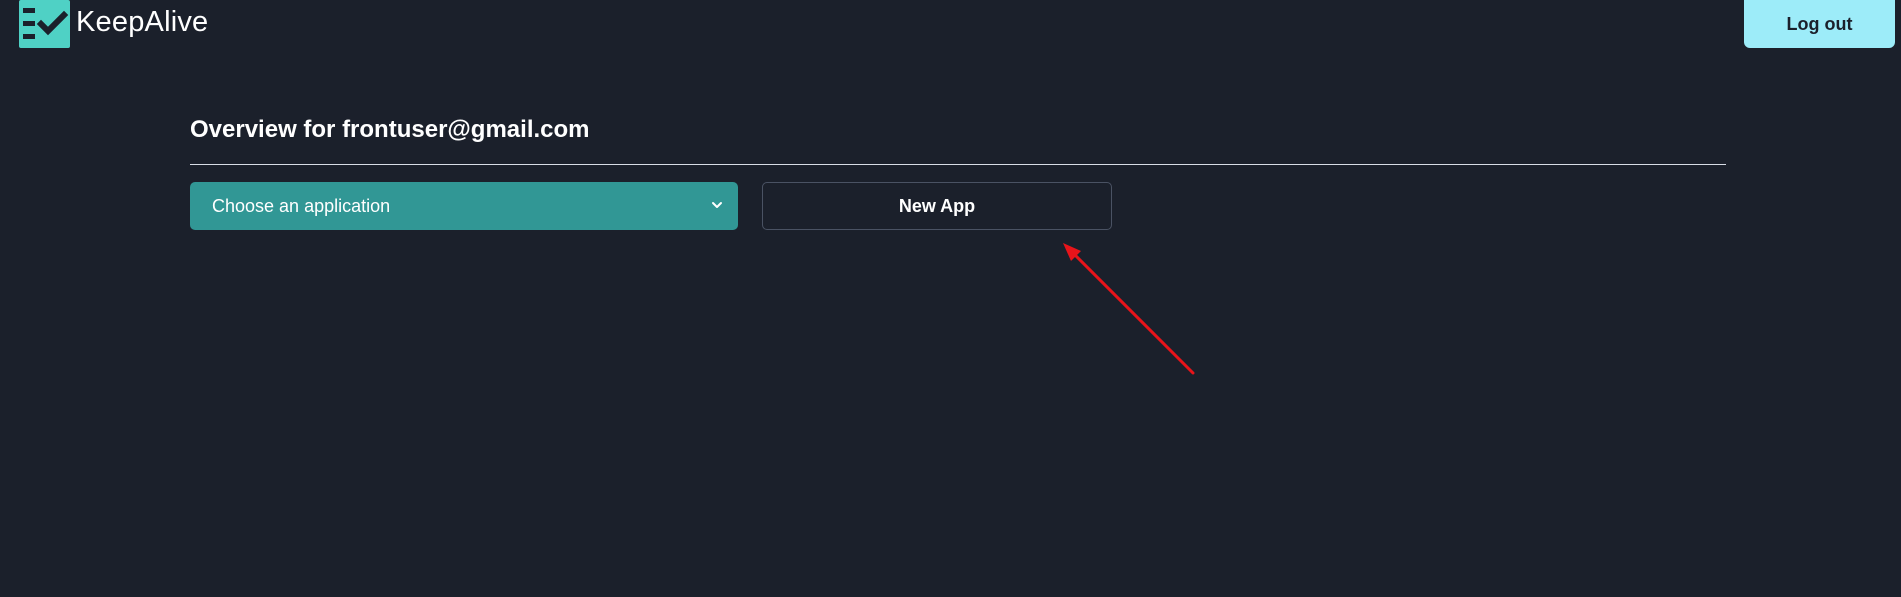  I want to click on page-title: Overview for frontuser@gmail.com, so click(390, 129).